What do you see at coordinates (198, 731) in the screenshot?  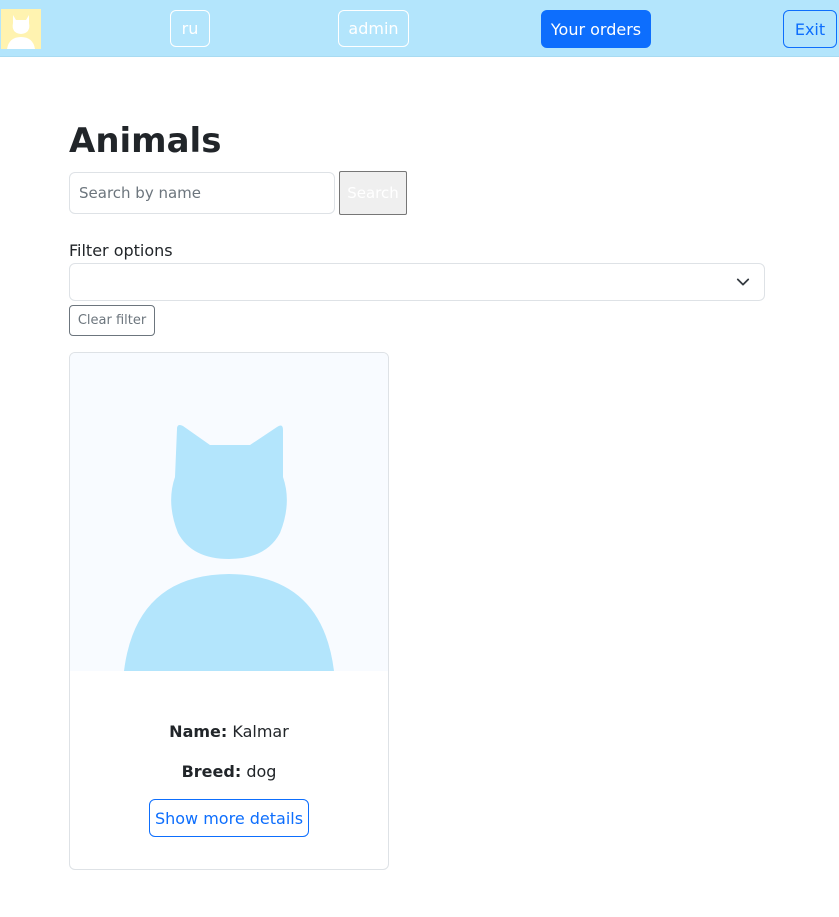 I see `name-label: Name:` at bounding box center [198, 731].